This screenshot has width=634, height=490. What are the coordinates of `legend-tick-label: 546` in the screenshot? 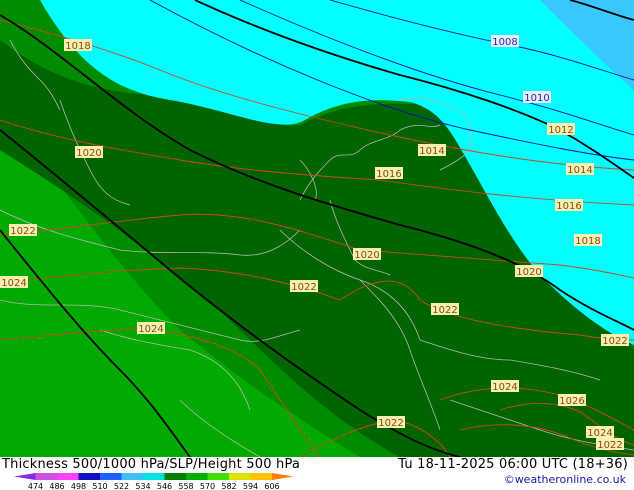 It's located at (164, 486).